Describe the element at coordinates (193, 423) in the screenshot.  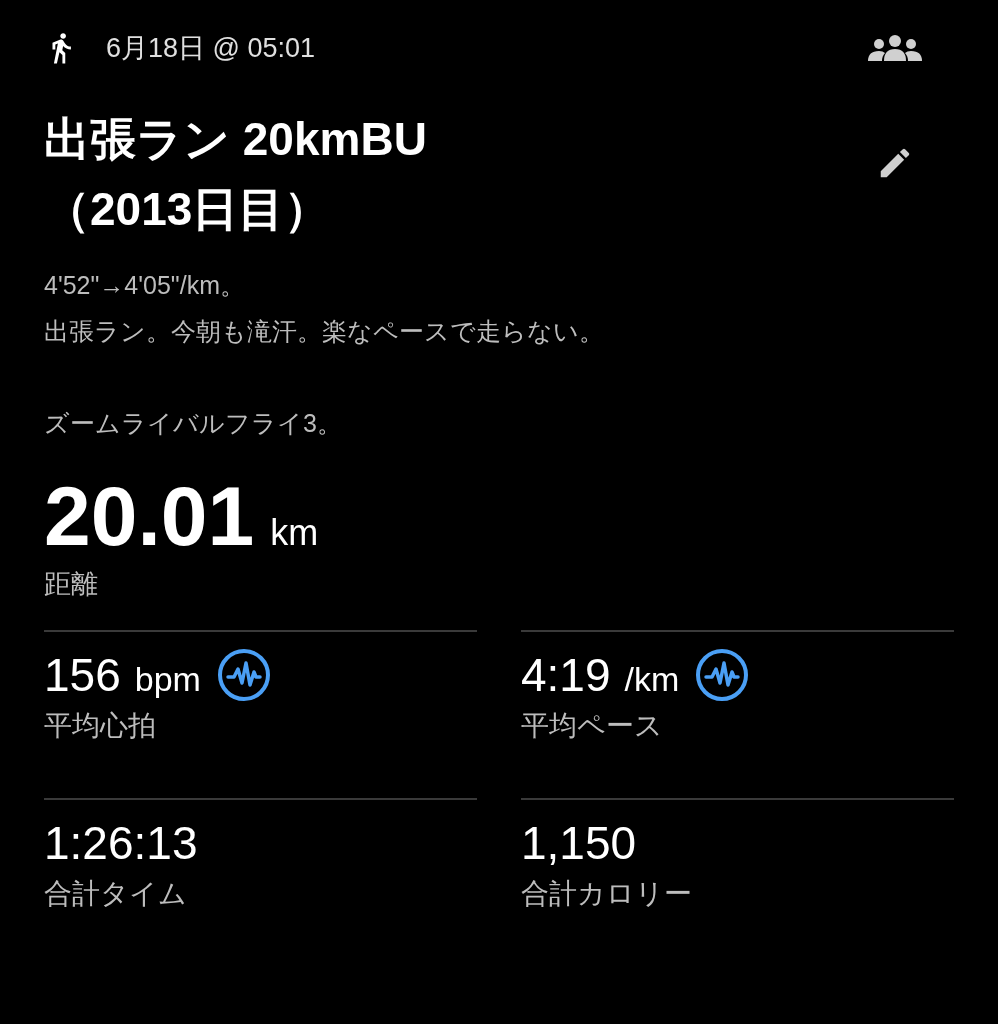
I see `description-line: ズームライバルフライ3。` at that location.